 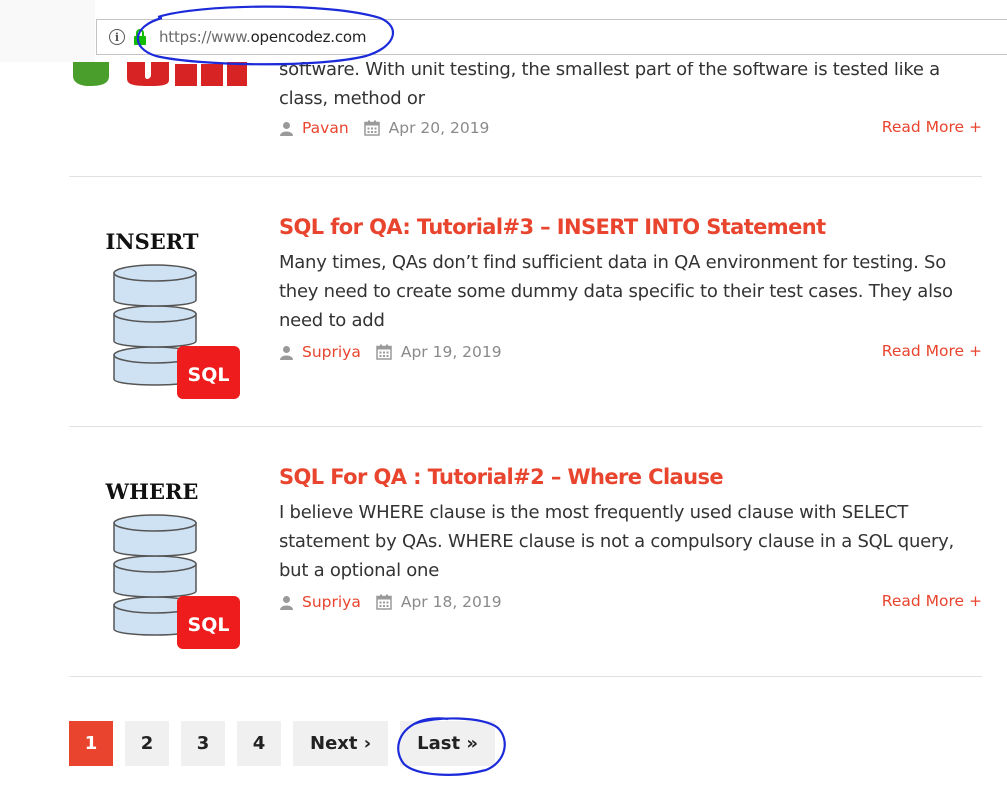 I want to click on article-meta: Supriya Apr 18, 2019, so click(x=390, y=602).